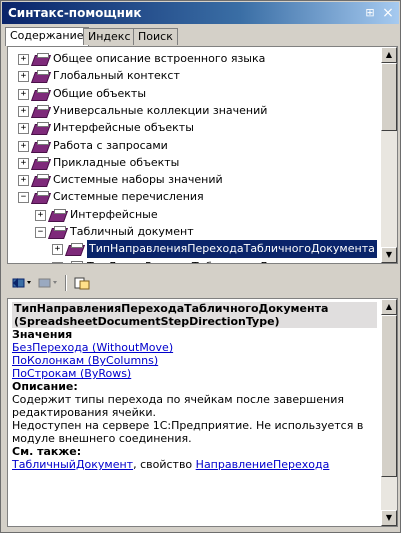 The height and width of the screenshot is (533, 401). What do you see at coordinates (48, 283) in the screenshot?
I see `forward-arrow-icon` at bounding box center [48, 283].